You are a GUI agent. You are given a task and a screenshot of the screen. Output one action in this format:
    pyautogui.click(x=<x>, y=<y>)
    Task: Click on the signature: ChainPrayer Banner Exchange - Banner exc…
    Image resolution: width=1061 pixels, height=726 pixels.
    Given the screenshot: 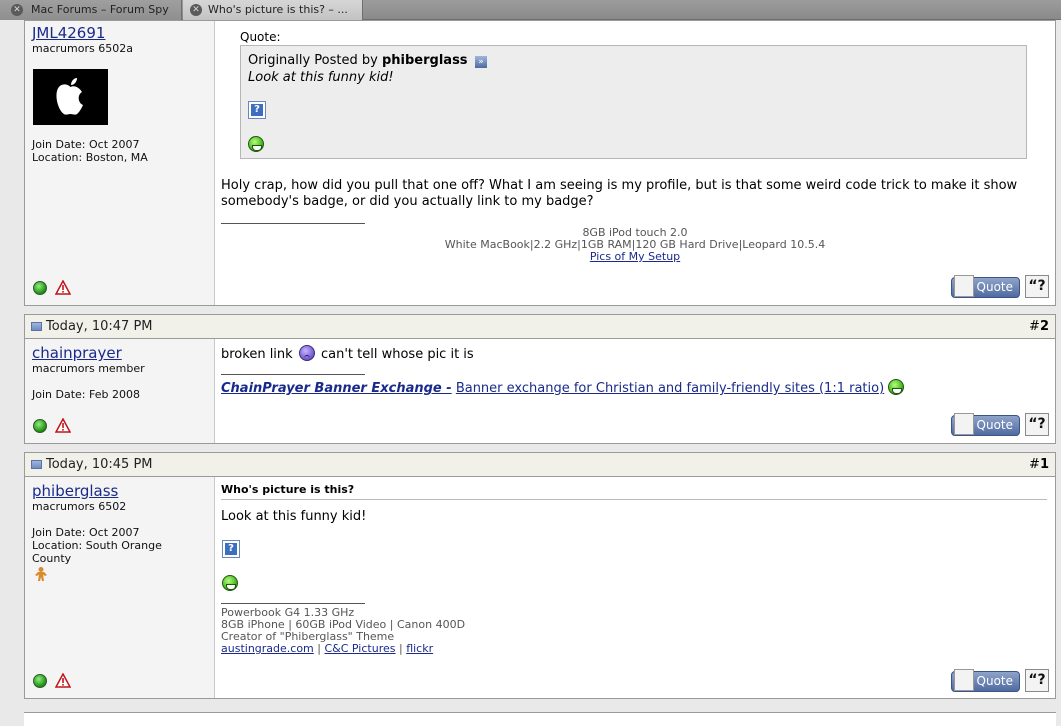 What is the action you would take?
    pyautogui.click(x=563, y=387)
    